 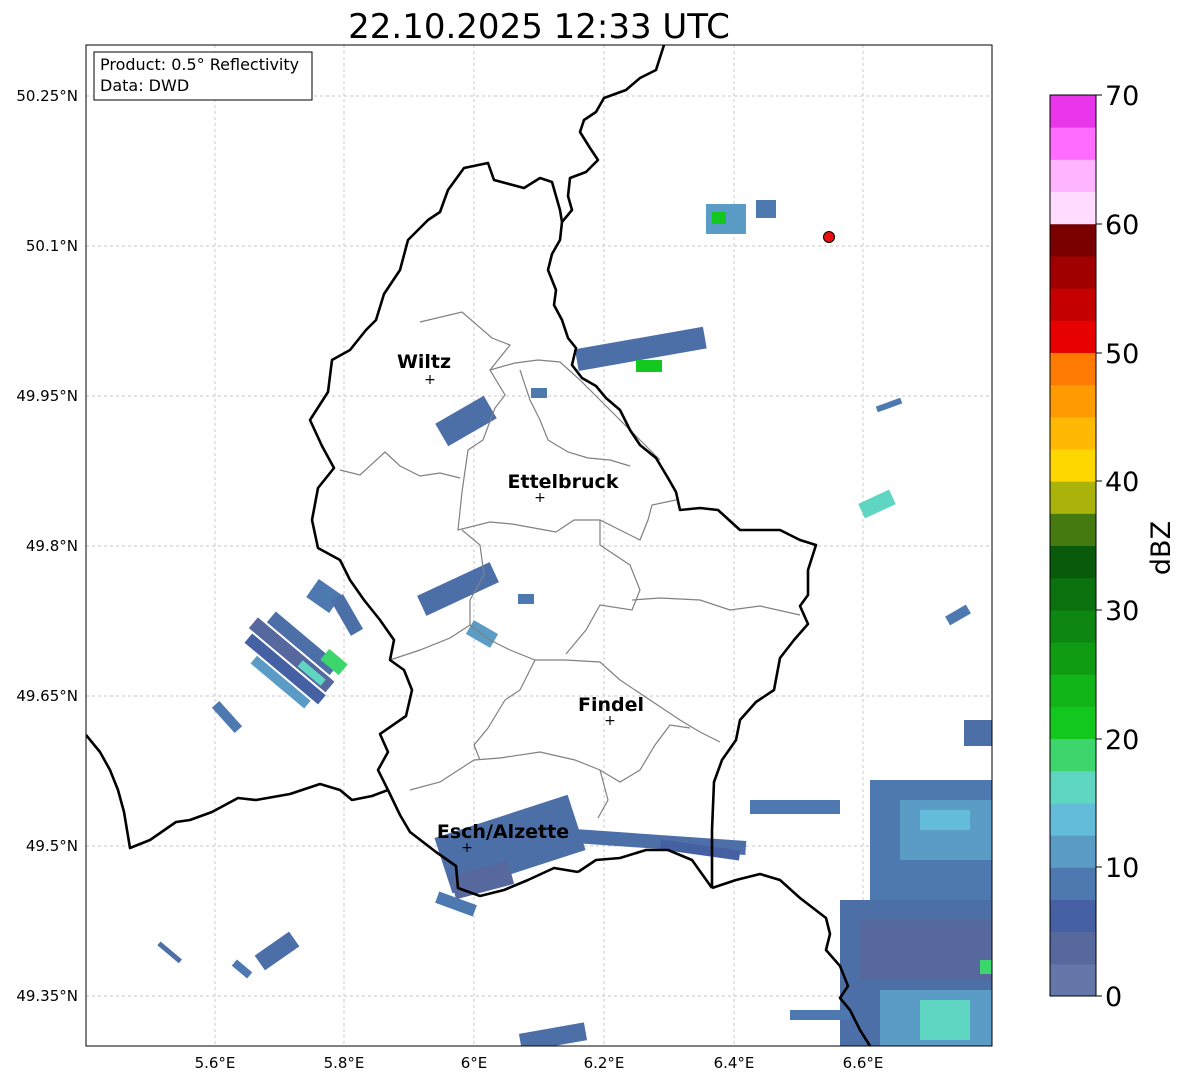 What do you see at coordinates (1122, 225) in the screenshot?
I see `colorbar-tick-label: 60` at bounding box center [1122, 225].